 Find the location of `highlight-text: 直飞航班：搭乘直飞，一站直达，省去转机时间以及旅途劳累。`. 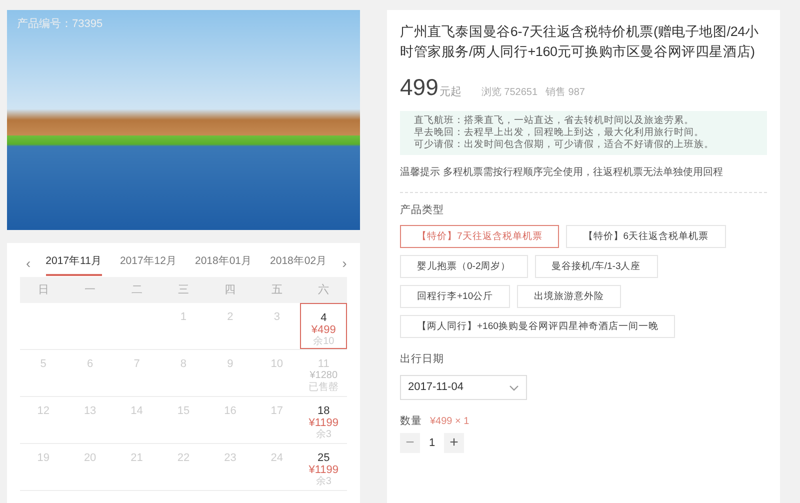

highlight-text: 直飞航班：搭乘直飞，一站直达，省去转机时间以及旅途劳累。 is located at coordinates (554, 120).